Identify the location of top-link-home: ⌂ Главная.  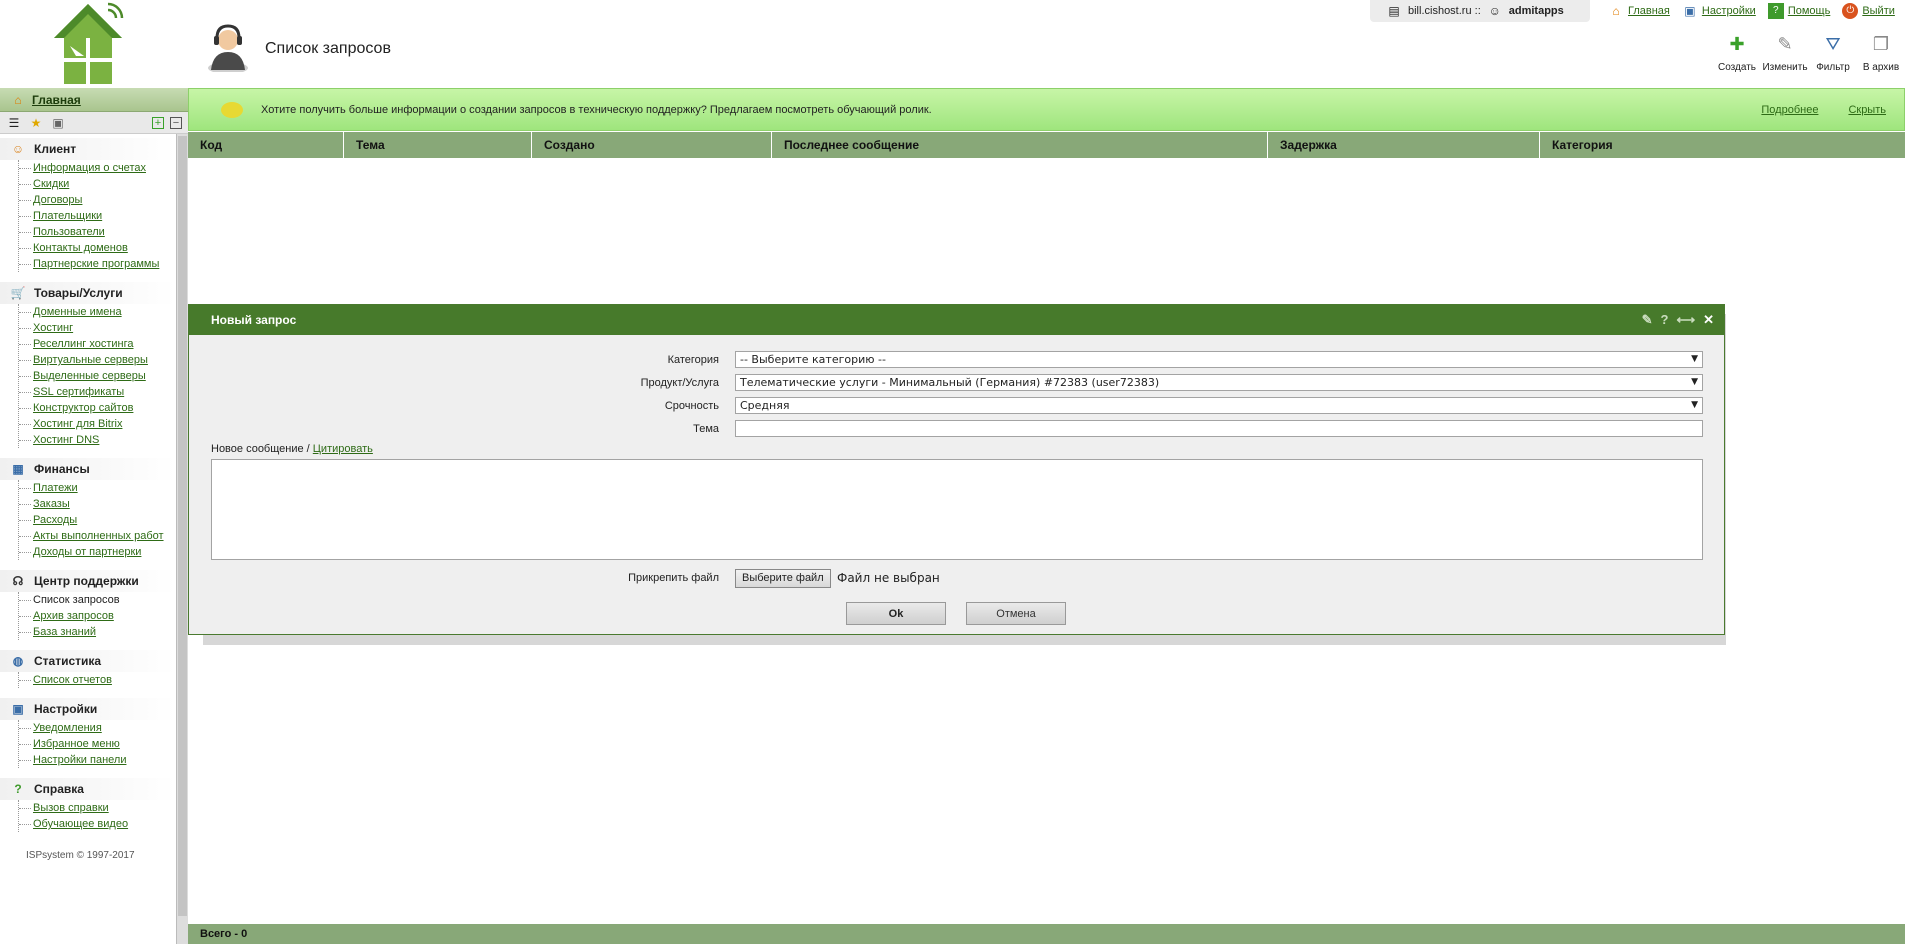
(1639, 11).